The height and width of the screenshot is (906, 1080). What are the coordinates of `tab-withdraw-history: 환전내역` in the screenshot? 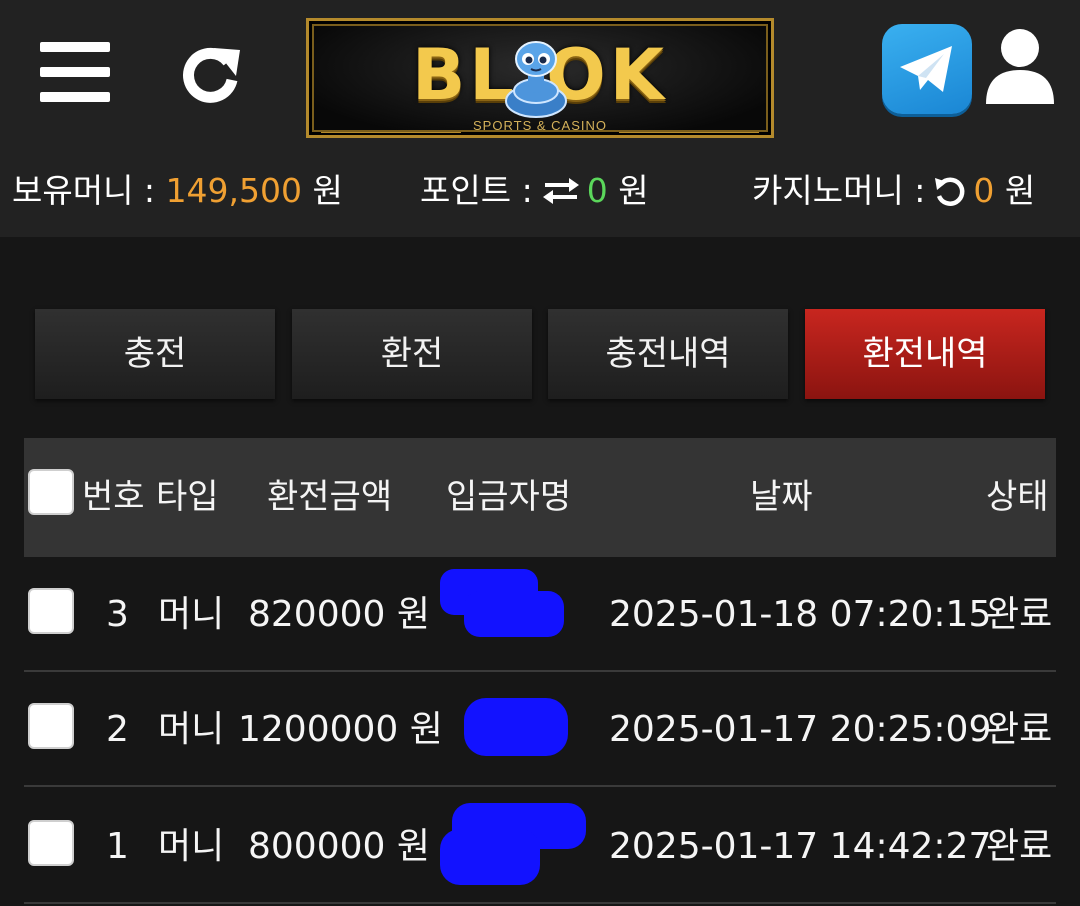 It's located at (925, 354).